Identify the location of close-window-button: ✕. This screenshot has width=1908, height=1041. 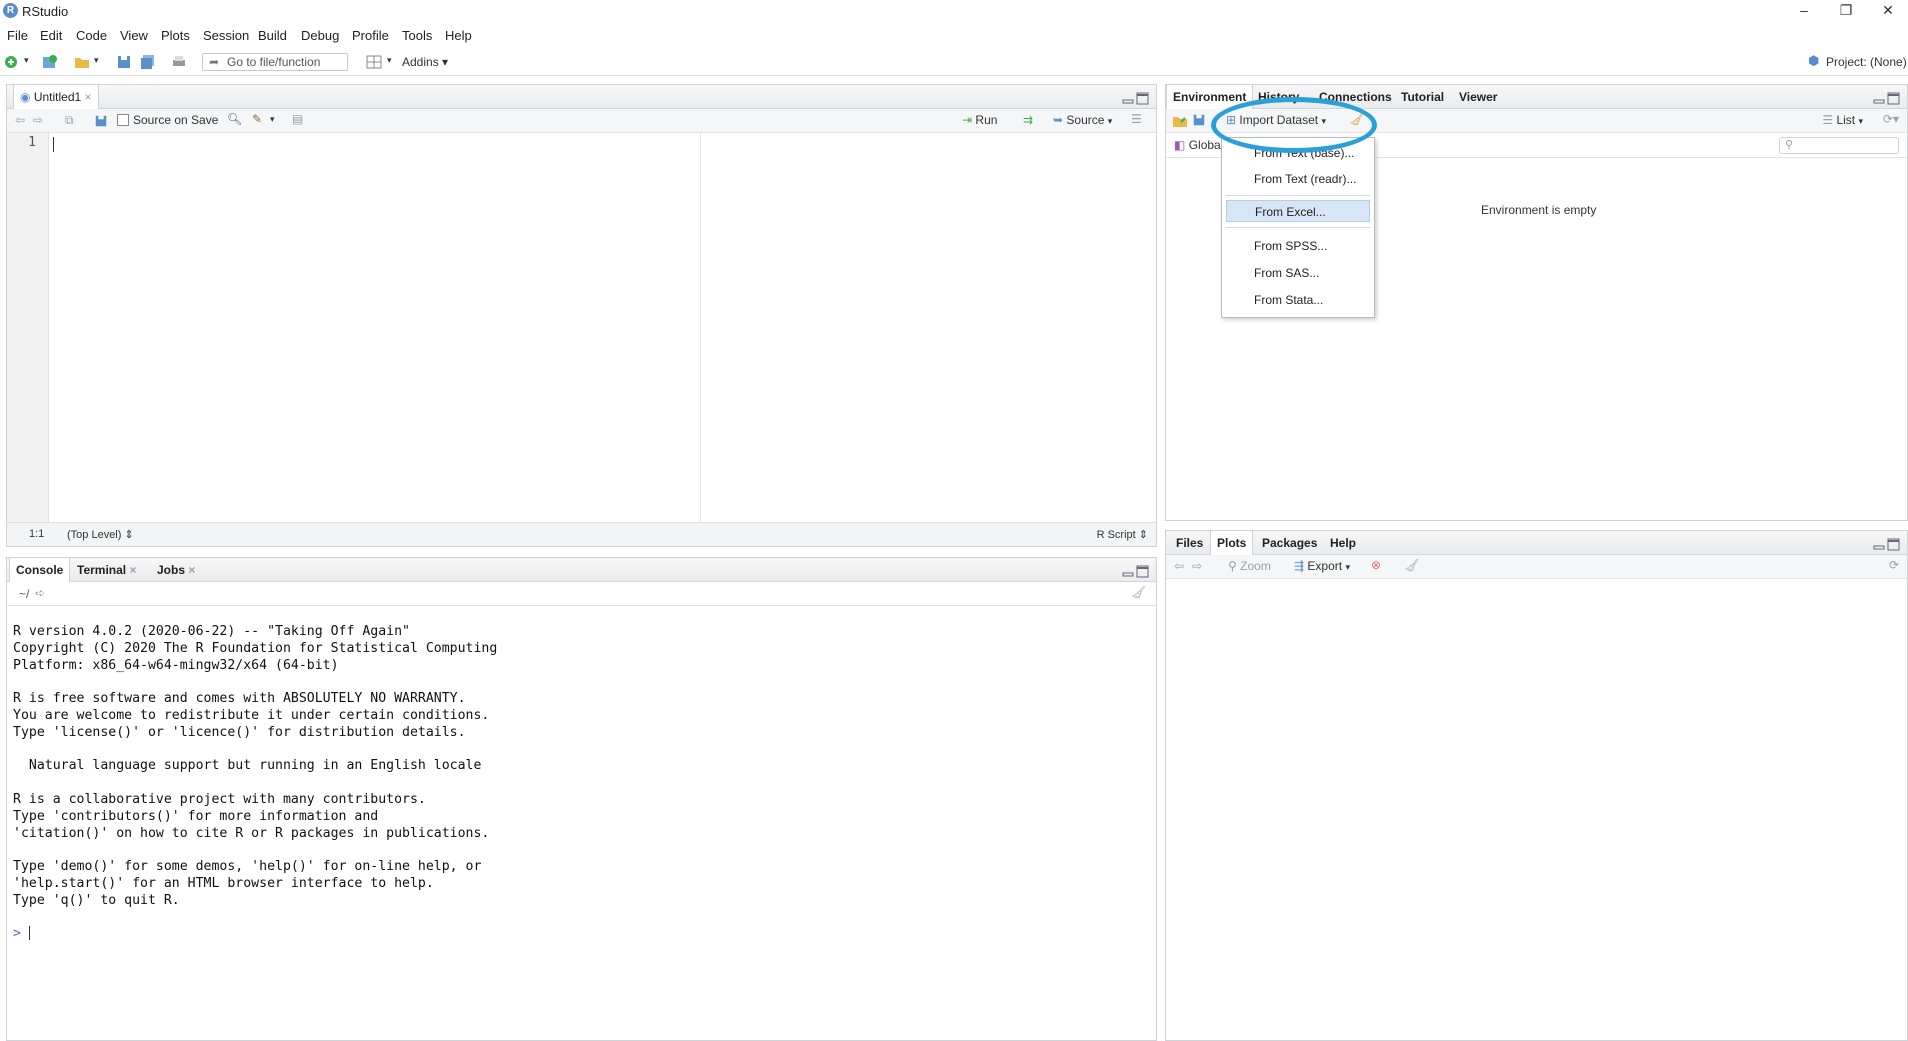
(1888, 11).